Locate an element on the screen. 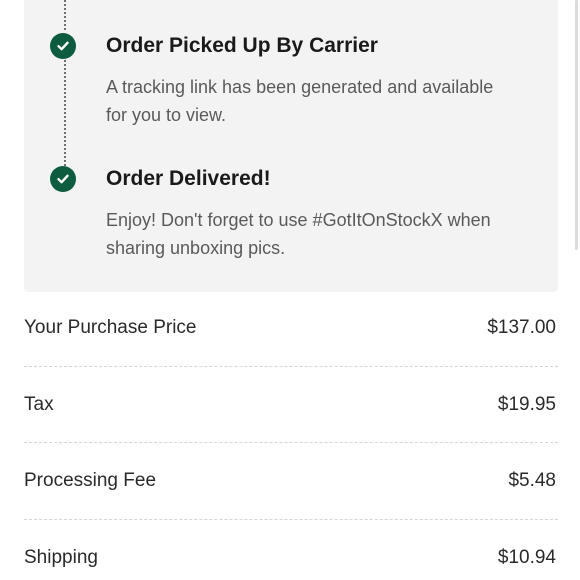 Image resolution: width=580 pixels, height=580 pixels. price-row-purchase-price: Your Purchase Price $137.00 is located at coordinates (290, 328).